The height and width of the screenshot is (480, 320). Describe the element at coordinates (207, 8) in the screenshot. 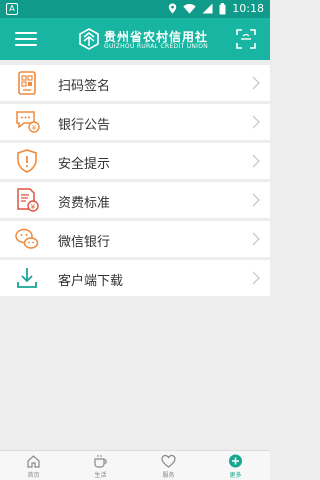

I see `signal-icon` at that location.